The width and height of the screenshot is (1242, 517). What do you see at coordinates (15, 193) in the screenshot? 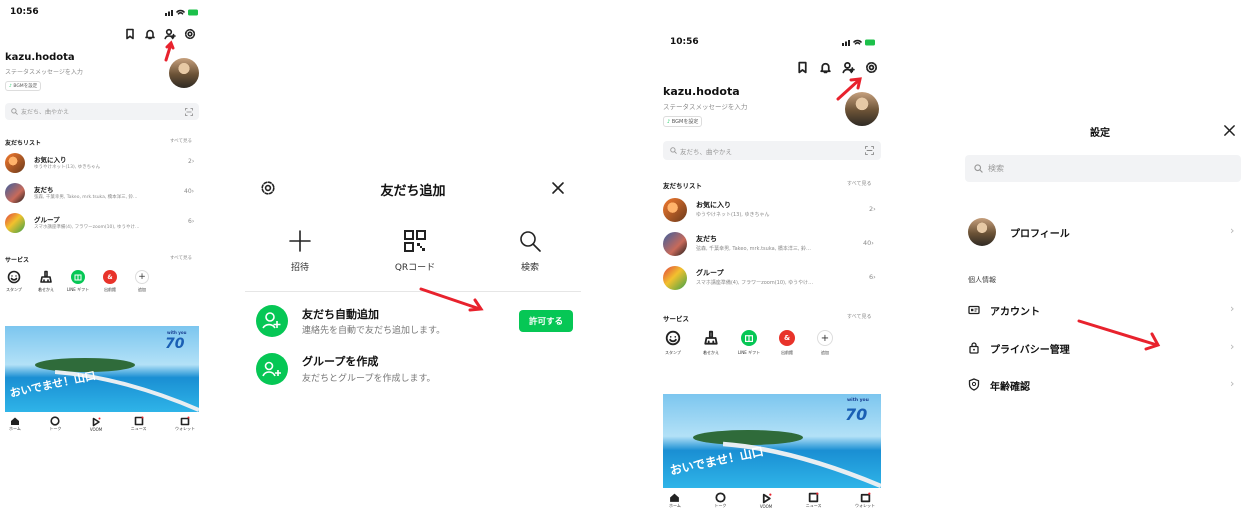
I see `friends-avatar` at bounding box center [15, 193].